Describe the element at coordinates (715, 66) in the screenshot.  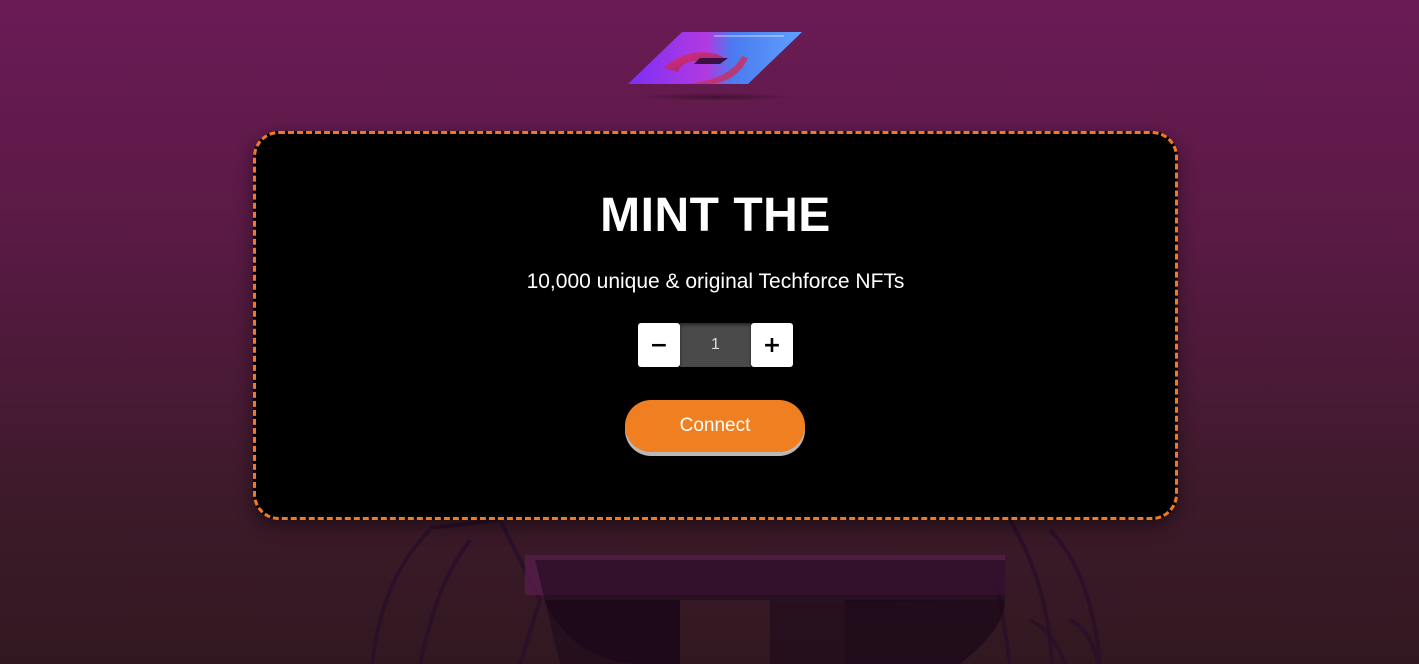
I see `techforce-logo-icon` at that location.